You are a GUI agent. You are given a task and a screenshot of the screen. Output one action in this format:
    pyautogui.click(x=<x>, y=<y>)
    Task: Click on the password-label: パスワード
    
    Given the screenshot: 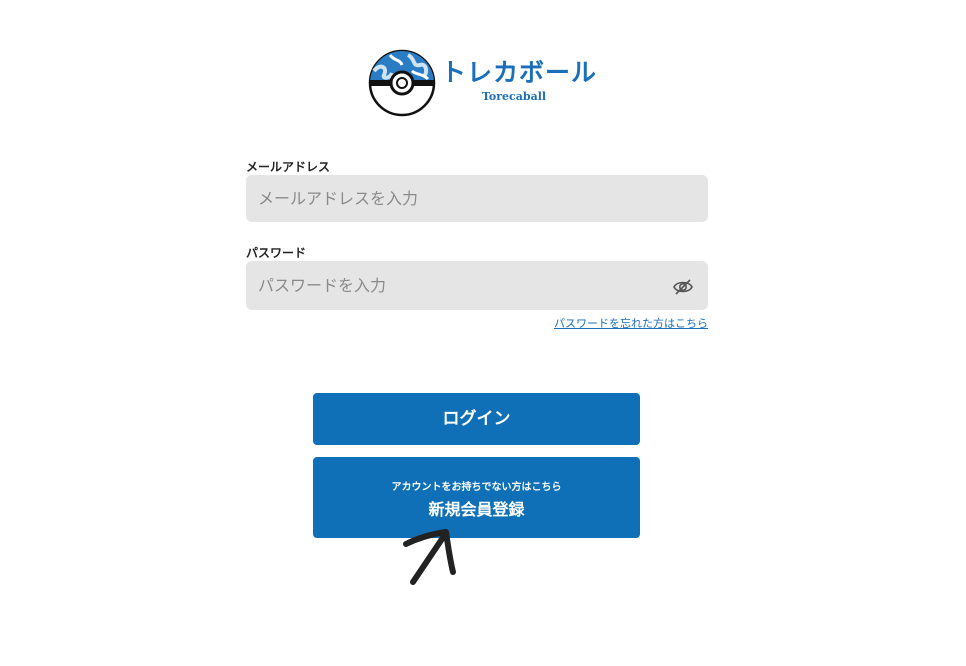 What is the action you would take?
    pyautogui.click(x=276, y=253)
    